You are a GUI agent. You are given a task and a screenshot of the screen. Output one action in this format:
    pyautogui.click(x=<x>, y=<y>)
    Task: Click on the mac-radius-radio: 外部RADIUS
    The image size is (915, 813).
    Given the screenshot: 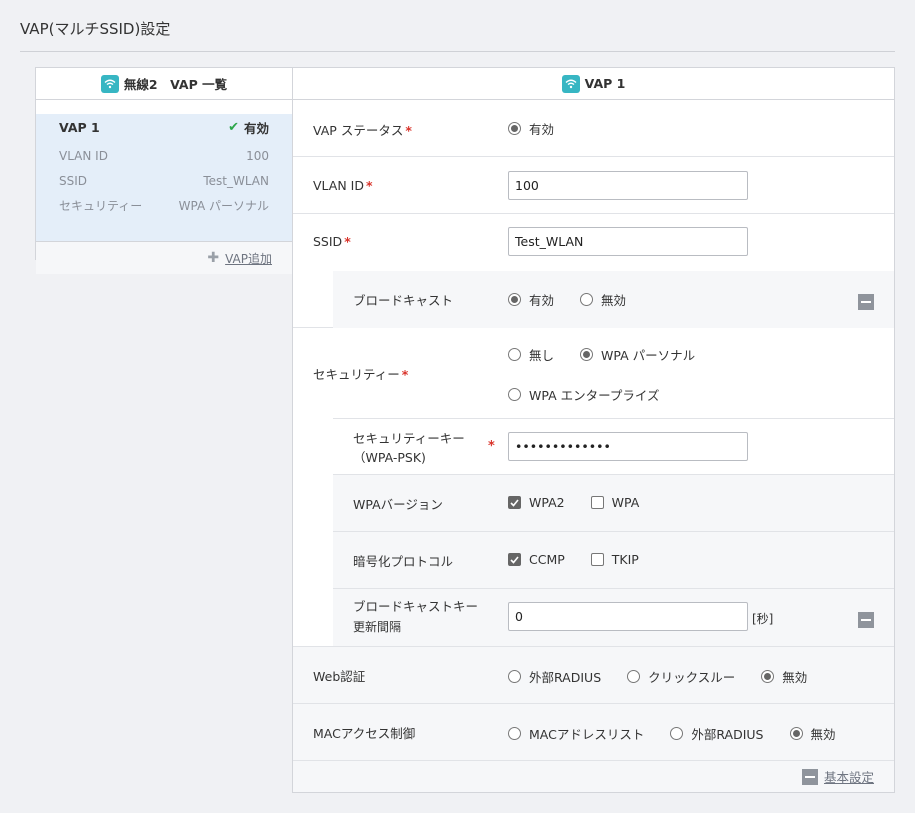 What is the action you would take?
    pyautogui.click(x=717, y=733)
    